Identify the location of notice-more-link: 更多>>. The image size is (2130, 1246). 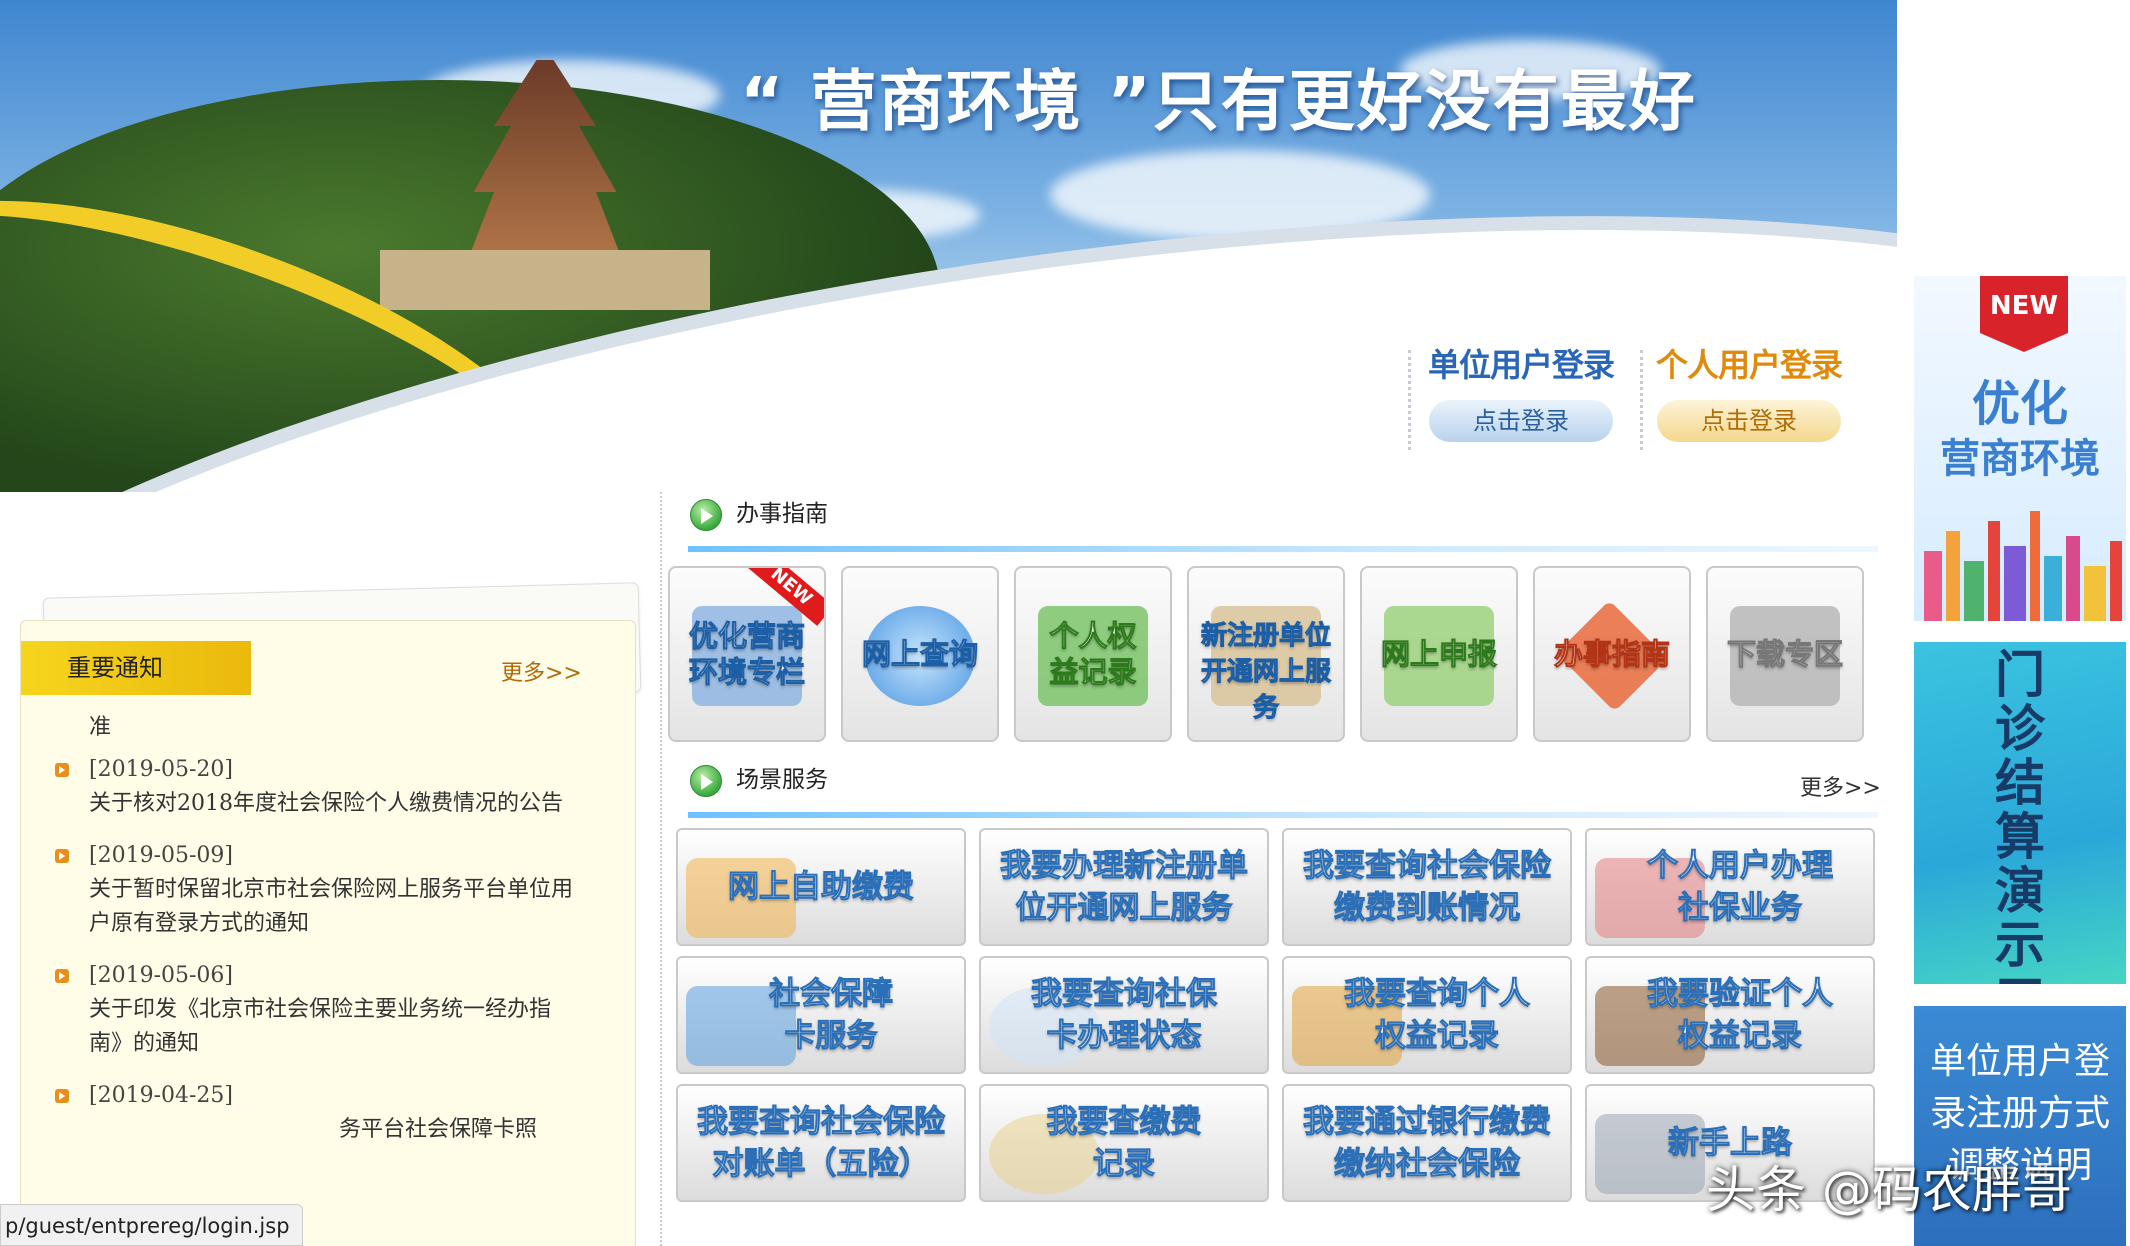
(541, 671).